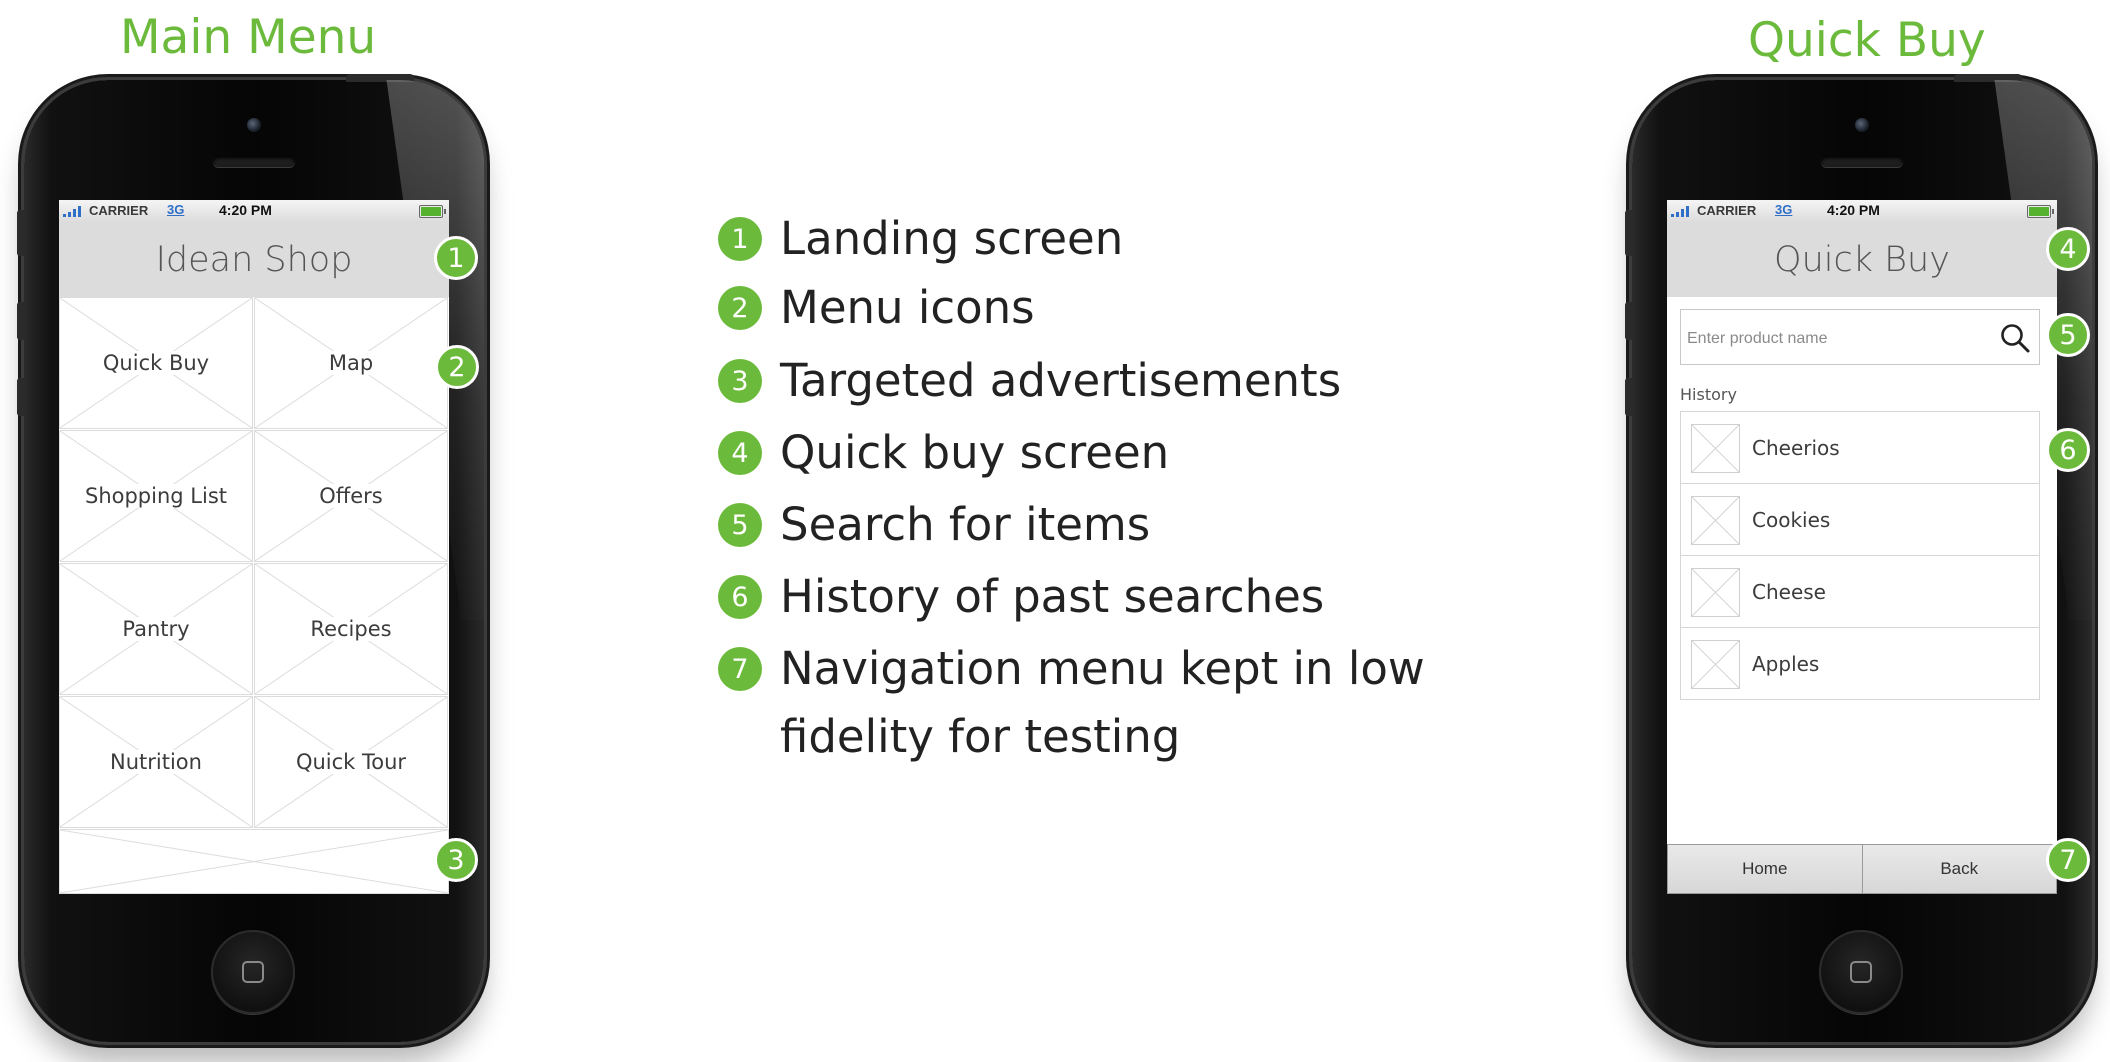 The image size is (2110, 1062). Describe the element at coordinates (456, 258) in the screenshot. I see `marker-1: 1` at that location.